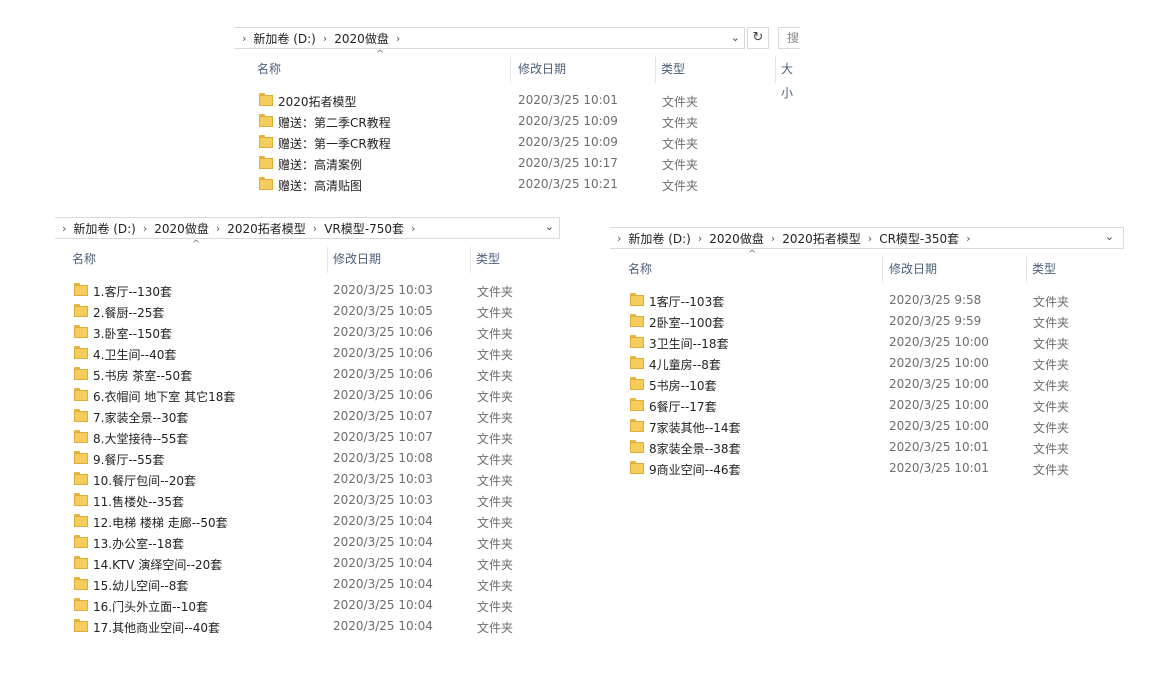  Describe the element at coordinates (867, 426) in the screenshot. I see `folder-row: 7家装其他--14套 2020/3/25 10:00 文件夹` at that location.